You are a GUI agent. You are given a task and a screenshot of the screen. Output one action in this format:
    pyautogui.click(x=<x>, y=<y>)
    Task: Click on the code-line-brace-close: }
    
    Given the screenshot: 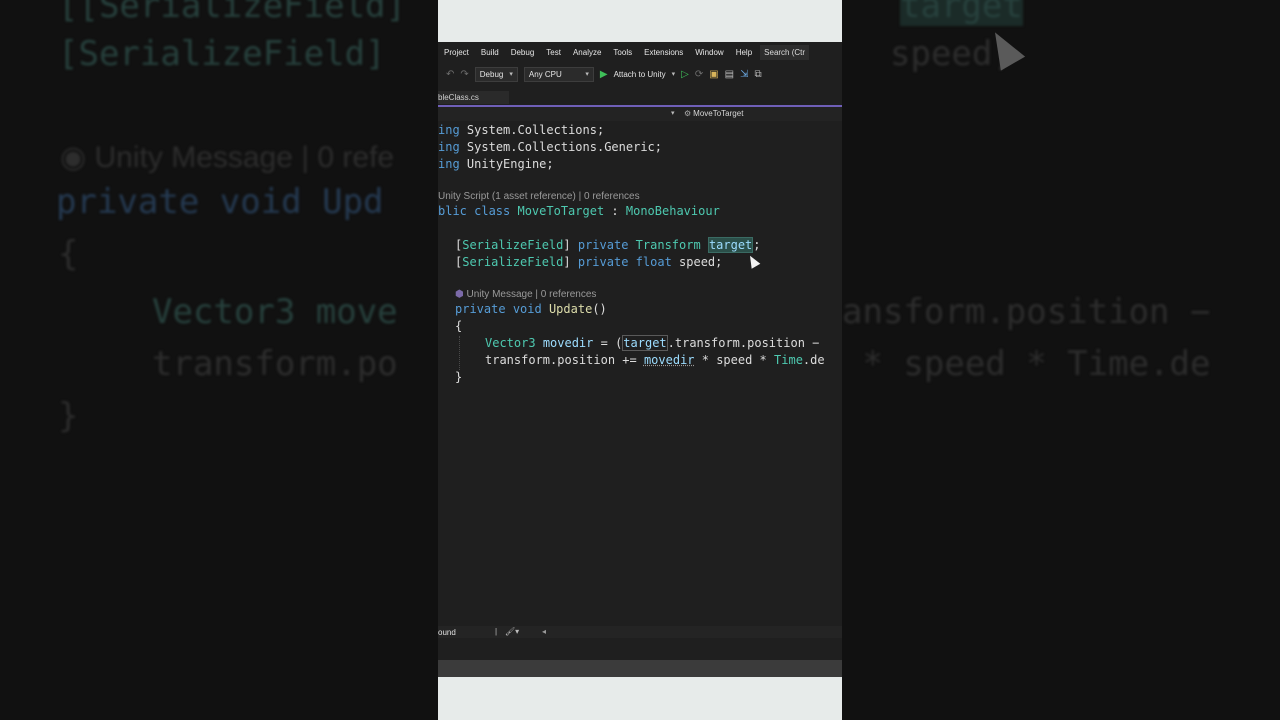 What is the action you would take?
    pyautogui.click(x=459, y=377)
    